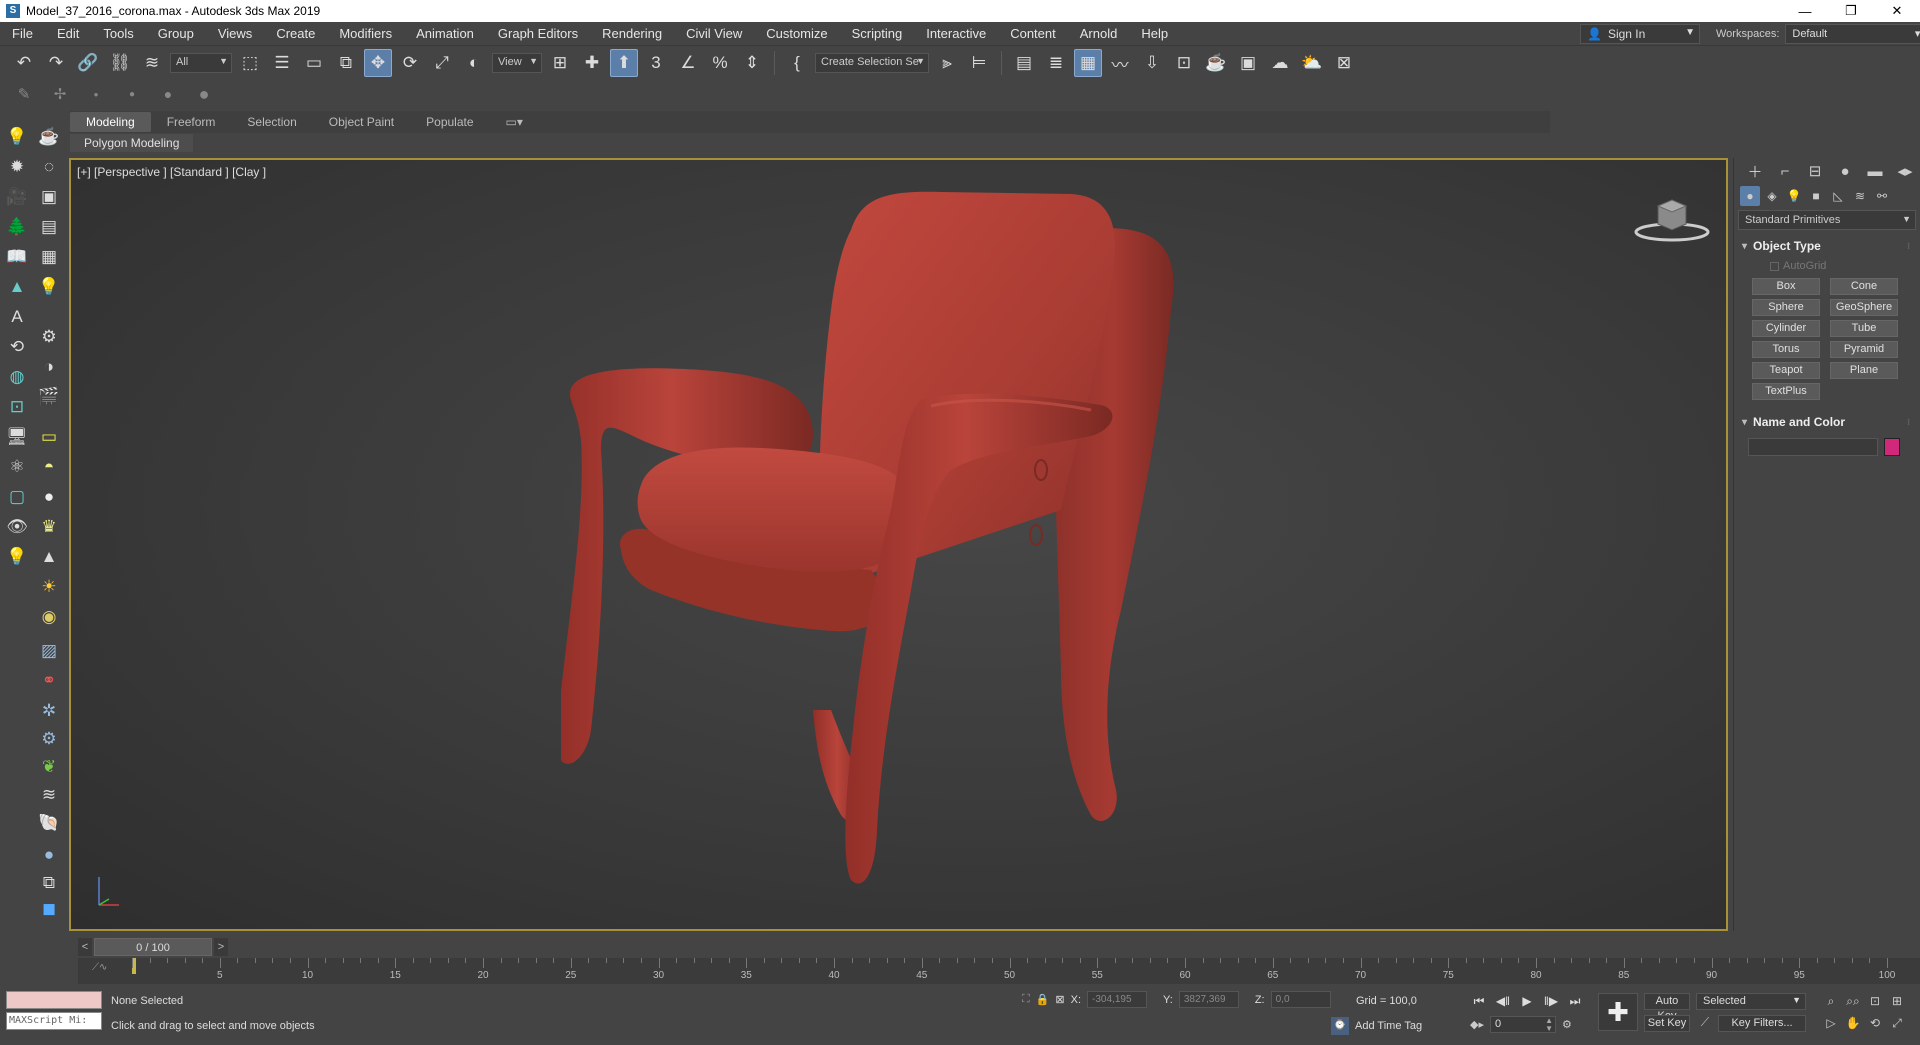 This screenshot has height=1045, width=1920. Describe the element at coordinates (49, 397) in the screenshot. I see `camera-red-icon: 🎬` at that location.